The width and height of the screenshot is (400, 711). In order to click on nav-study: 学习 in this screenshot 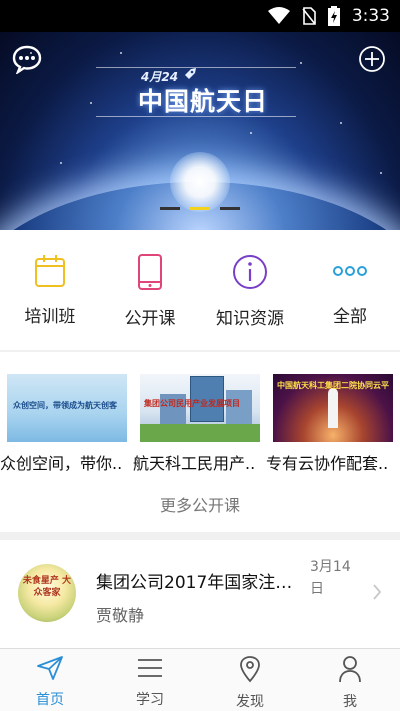, I will do `click(150, 680)`.